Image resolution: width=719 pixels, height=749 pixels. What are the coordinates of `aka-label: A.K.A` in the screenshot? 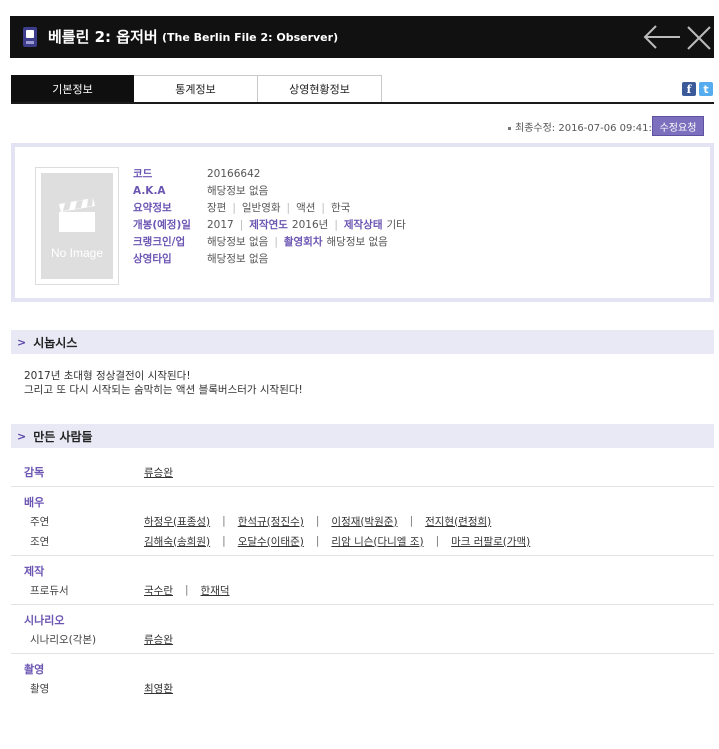 It's located at (149, 190).